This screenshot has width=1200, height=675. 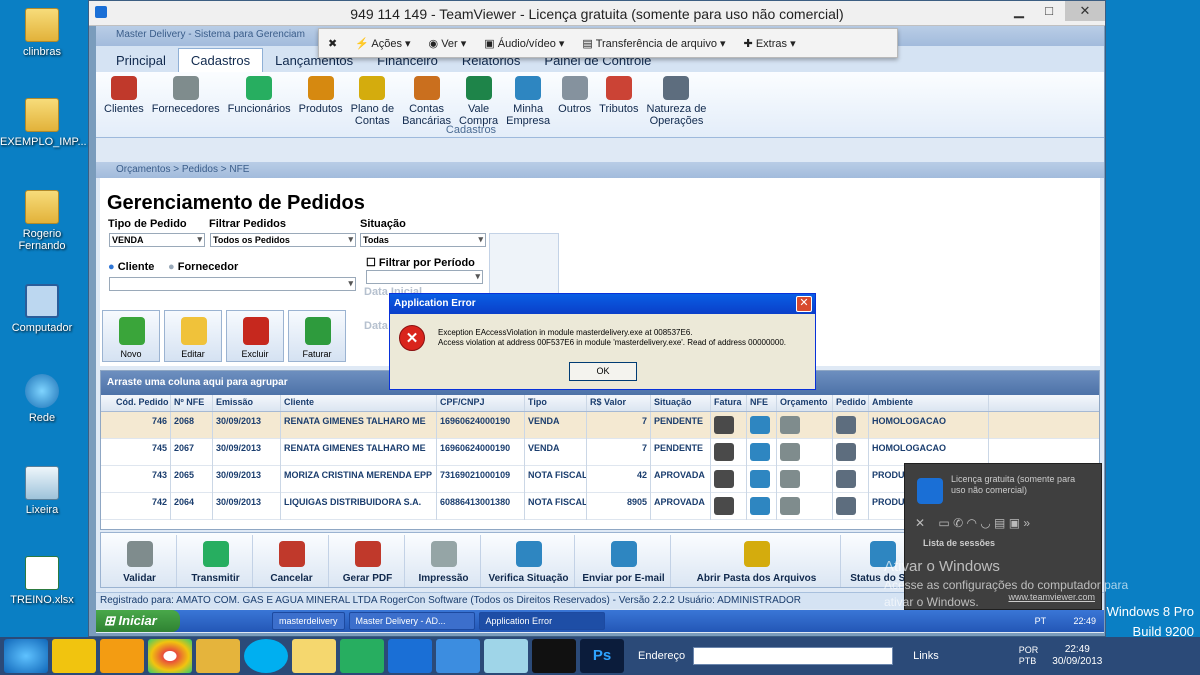 What do you see at coordinates (805, 403) in the screenshot?
I see `column-header: Orçamento` at bounding box center [805, 403].